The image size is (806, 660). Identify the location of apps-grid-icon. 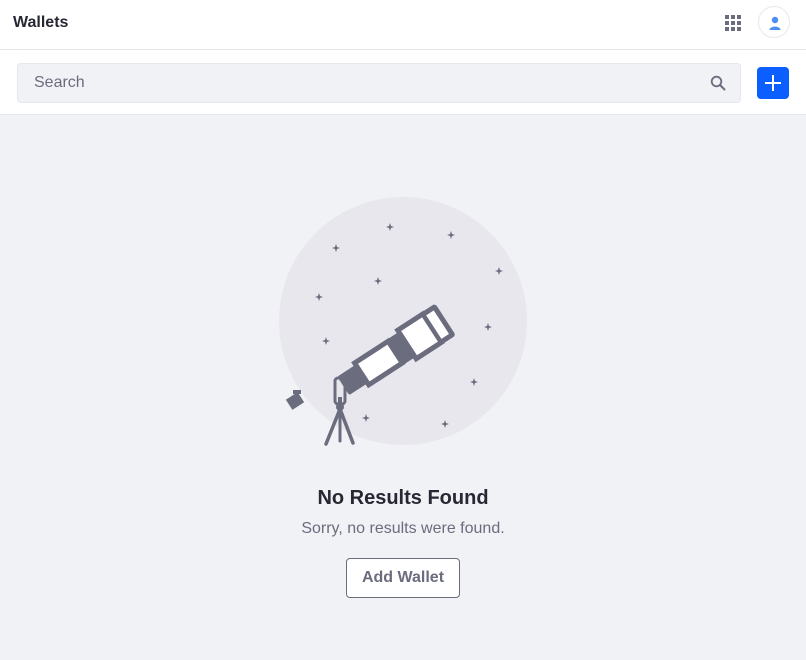
(733, 23).